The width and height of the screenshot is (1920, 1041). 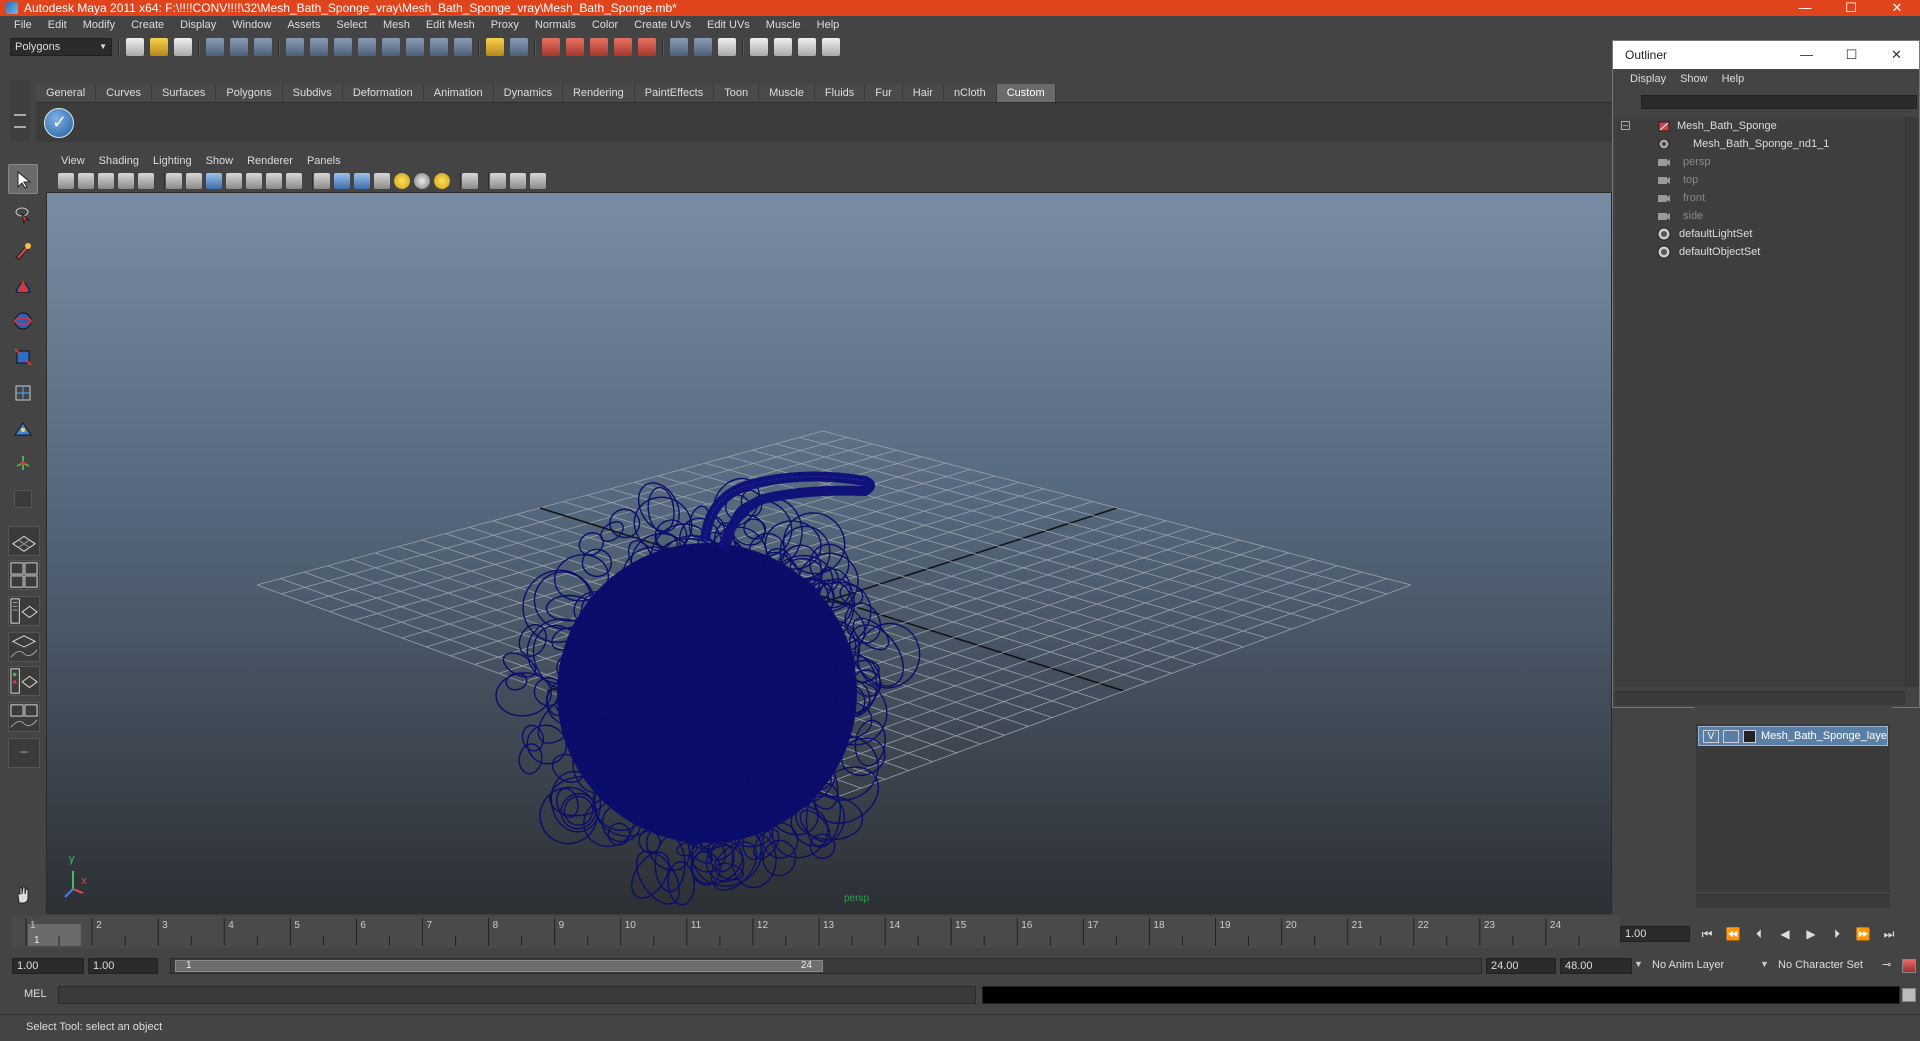 I want to click on go-to-start-button: ⏮, so click(x=1707, y=934).